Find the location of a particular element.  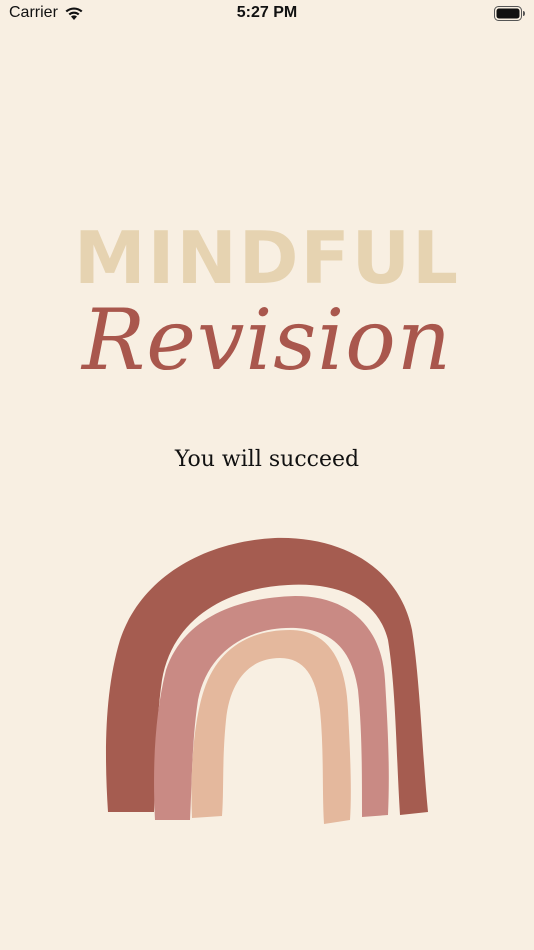

battery-icon is located at coordinates (509, 13).